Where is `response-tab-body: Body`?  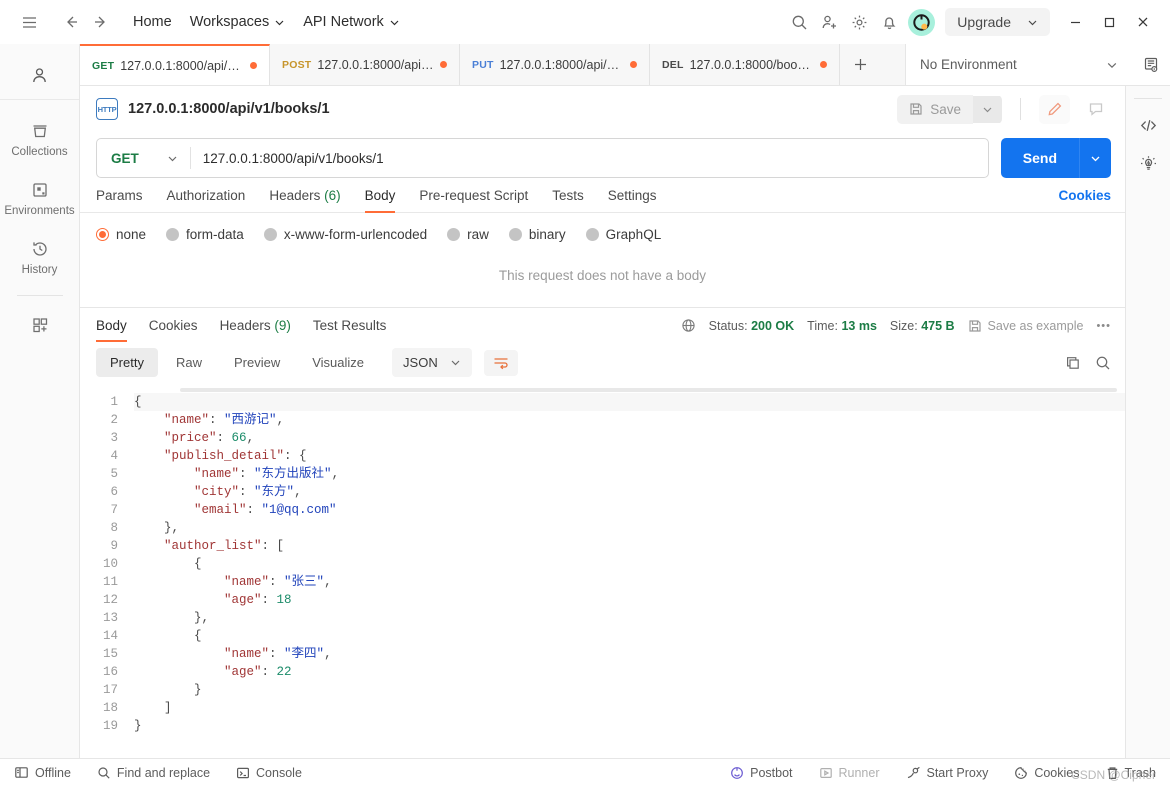
response-tab-body: Body is located at coordinates (111, 330).